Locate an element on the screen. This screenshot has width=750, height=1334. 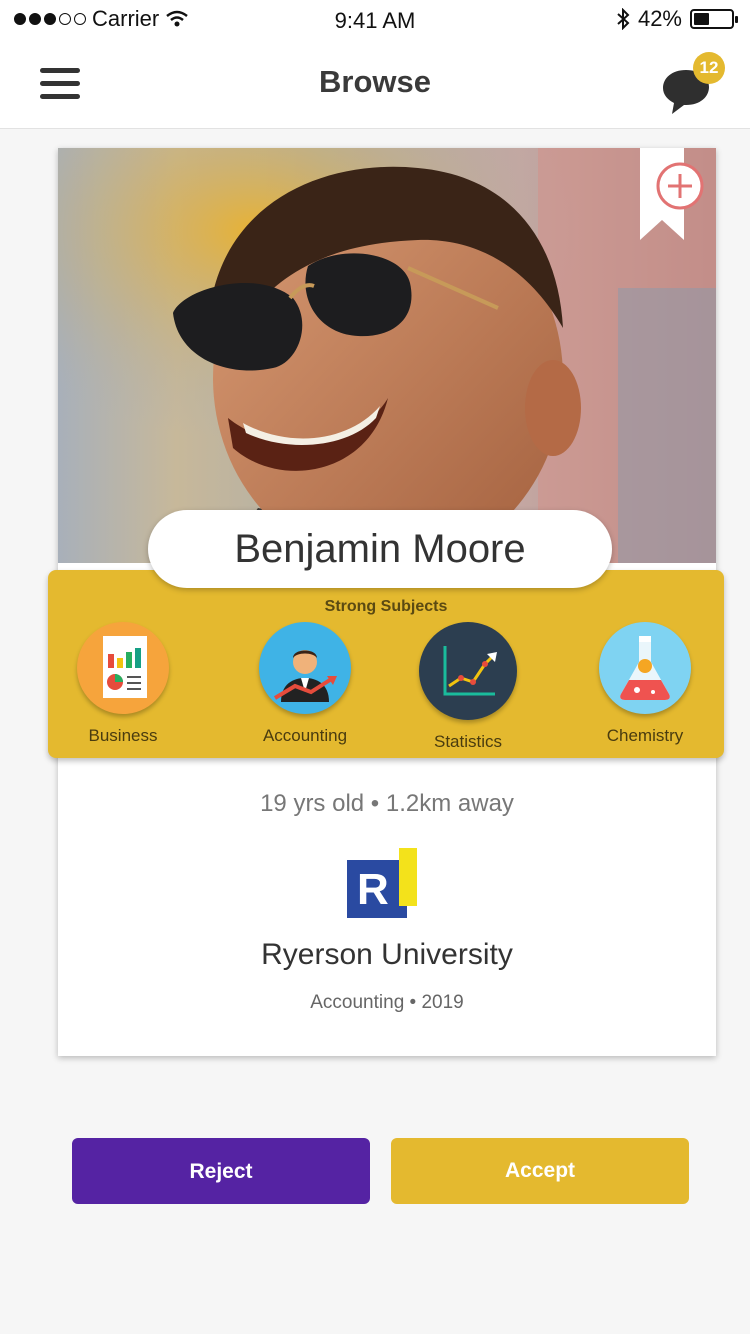
business-report-icon is located at coordinates (123, 668).